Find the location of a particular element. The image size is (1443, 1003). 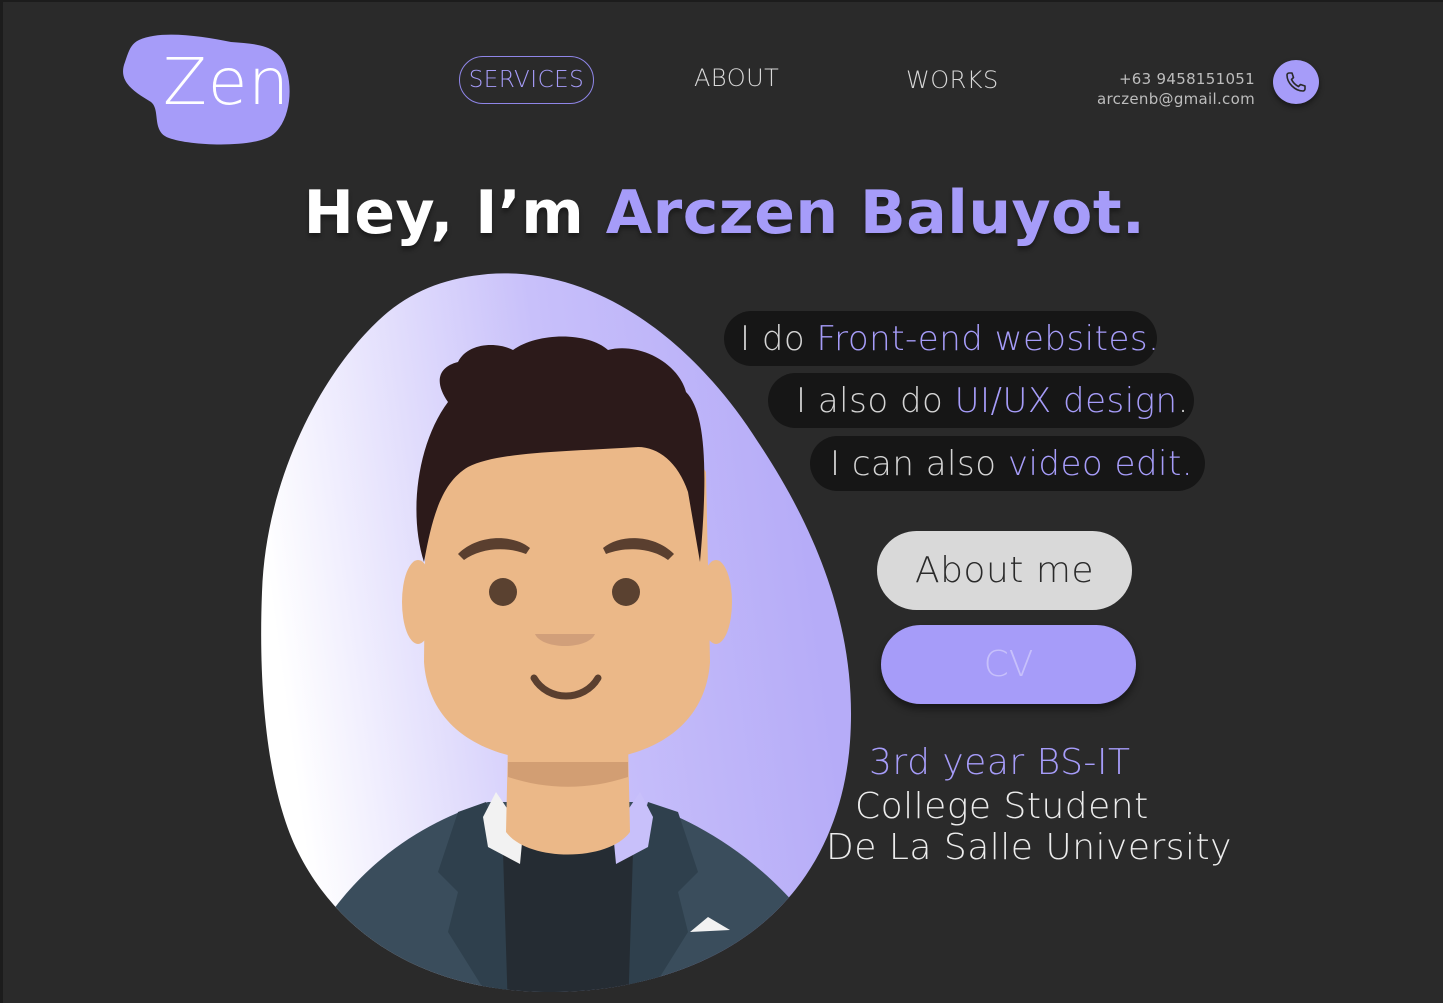

logo: Zen is located at coordinates (207, 90).